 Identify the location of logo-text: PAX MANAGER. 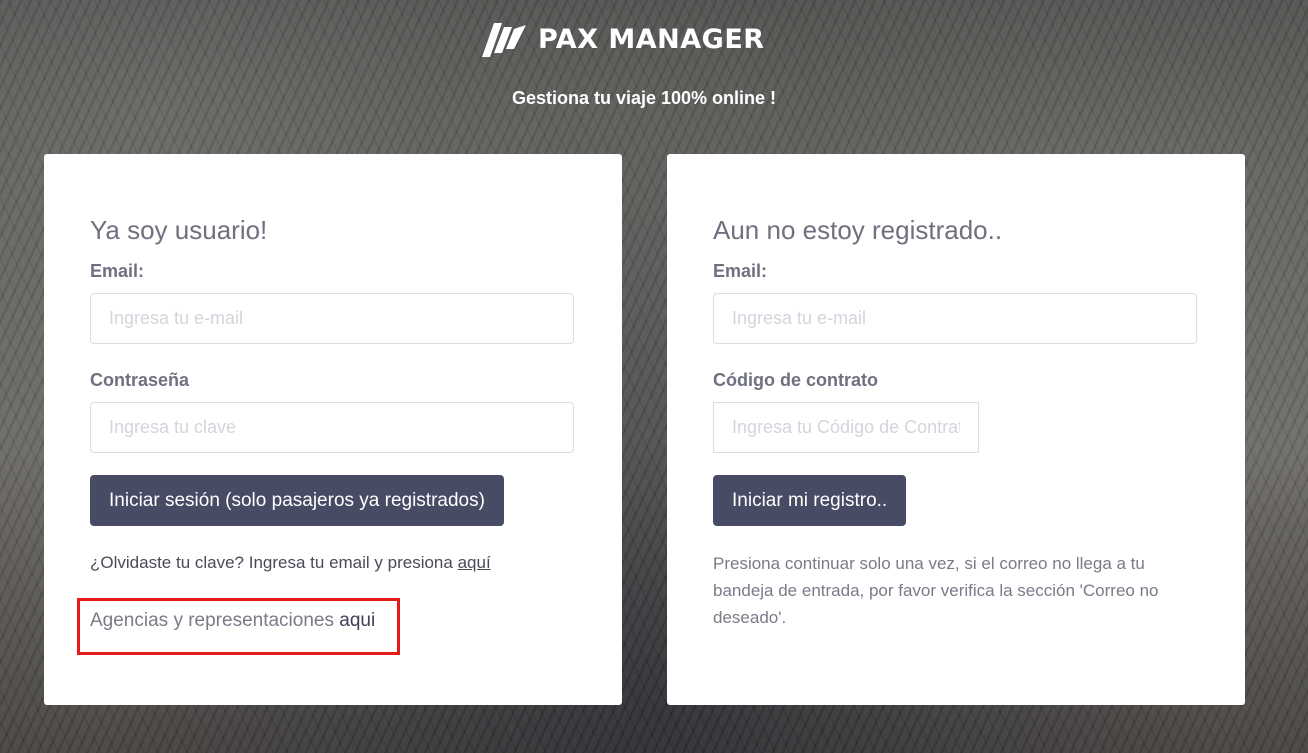
(651, 39).